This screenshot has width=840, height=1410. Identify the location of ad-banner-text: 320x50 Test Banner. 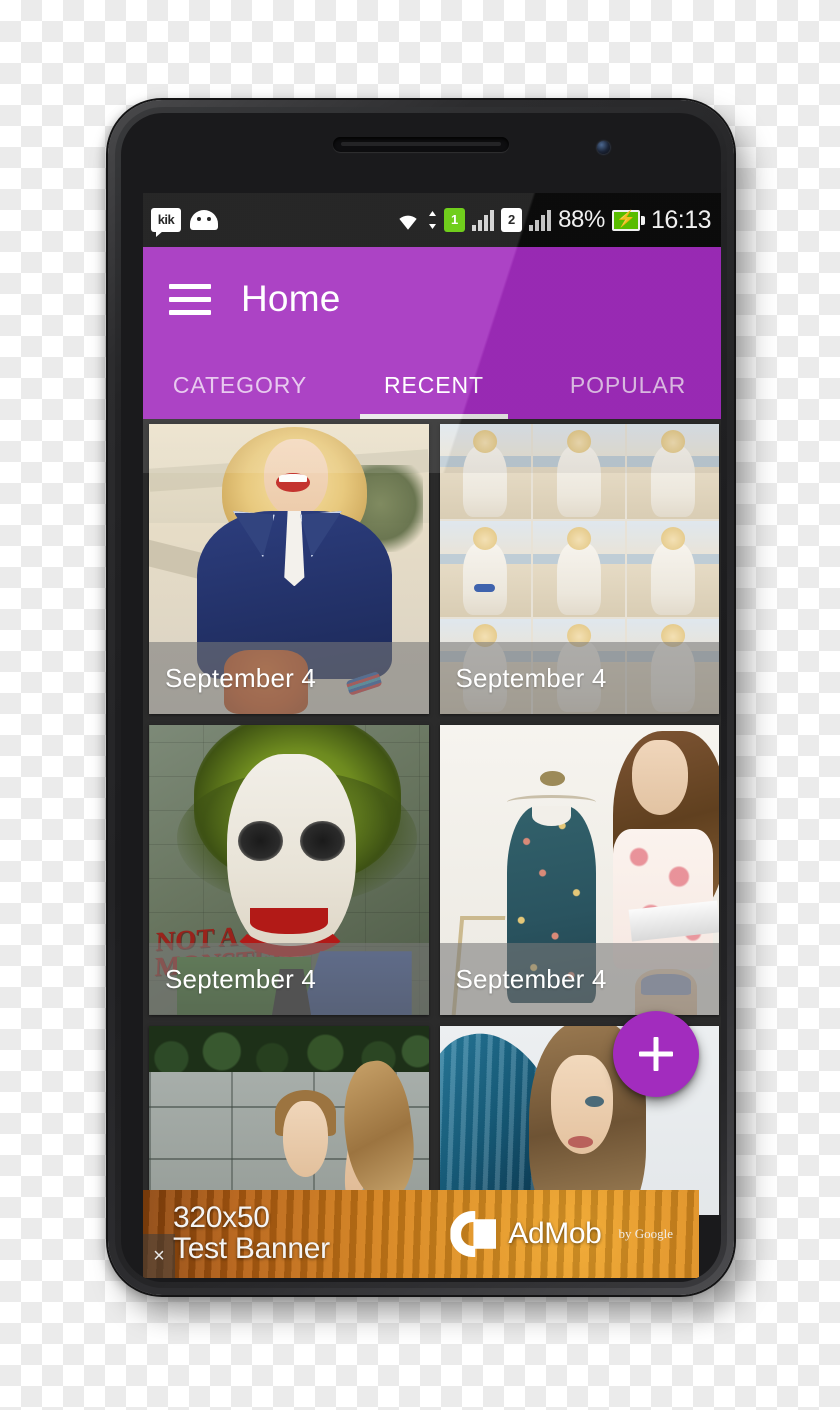
(251, 1233).